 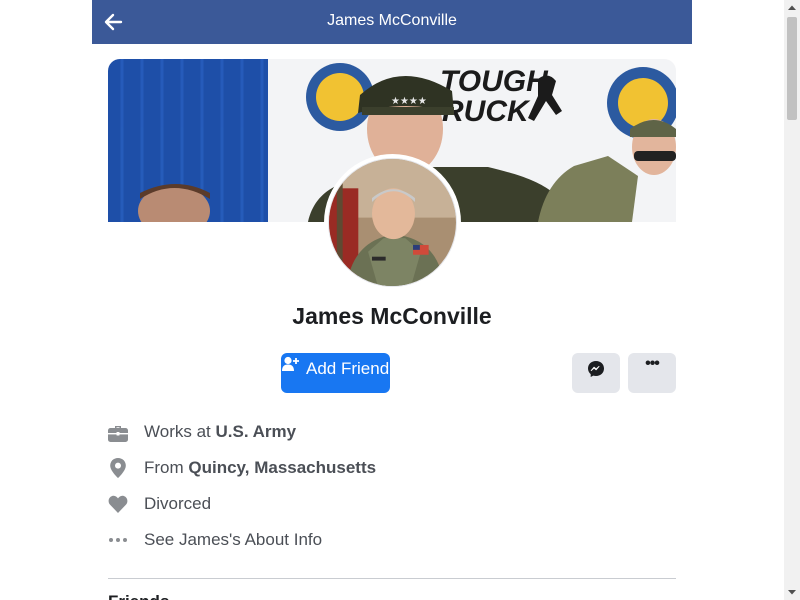 What do you see at coordinates (388, 468) in the screenshot?
I see `hometown-info: From Quincy, Massachusetts` at bounding box center [388, 468].